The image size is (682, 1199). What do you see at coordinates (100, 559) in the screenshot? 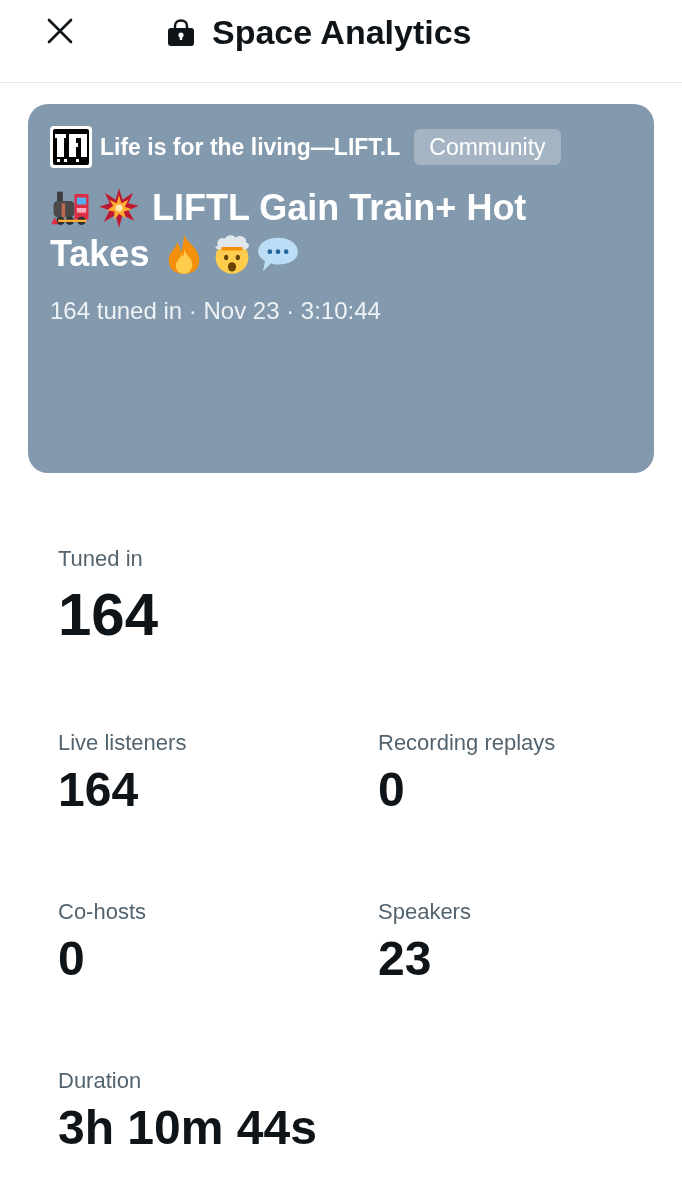
I see `stat-label: Tuned in` at bounding box center [100, 559].